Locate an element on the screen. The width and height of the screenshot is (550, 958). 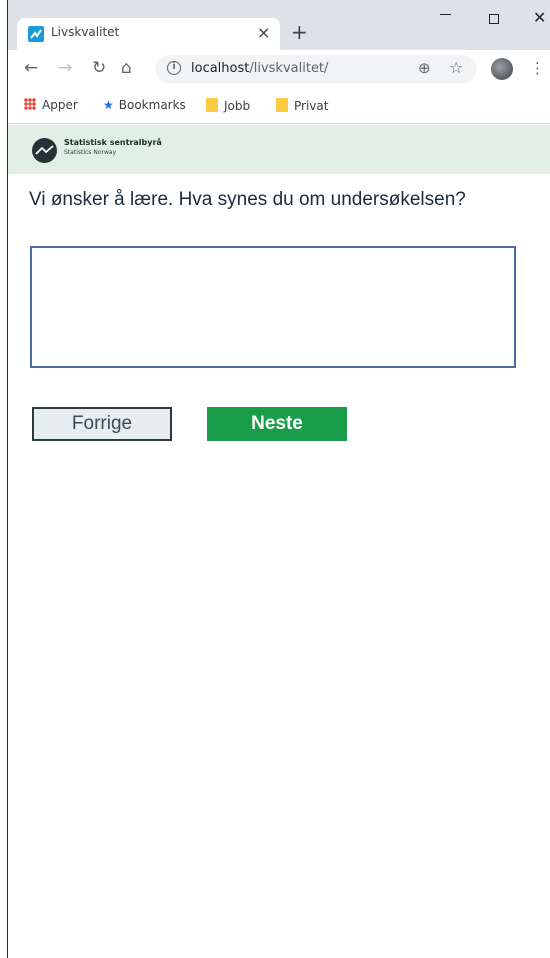
tab-title: Livskvalitet is located at coordinates (85, 32).